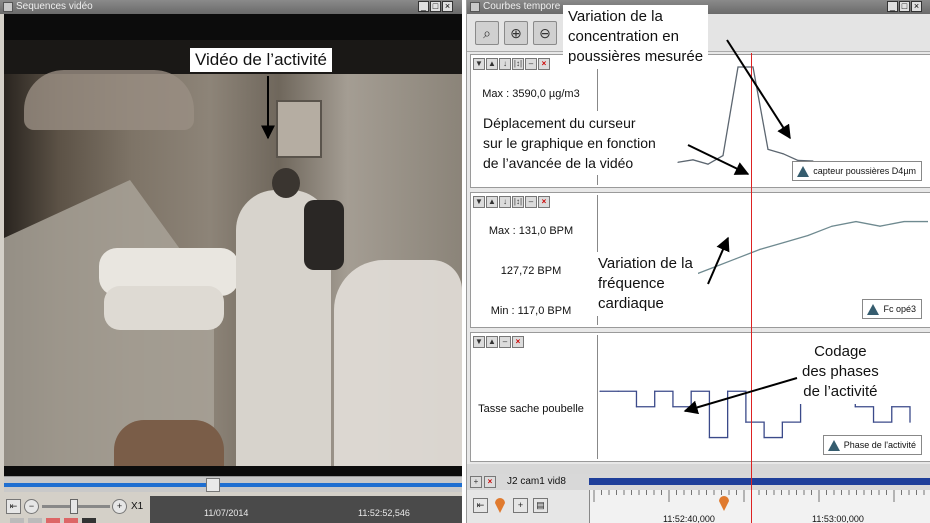 The image size is (930, 523). I want to click on add-marker-icon: +, so click(520, 505).